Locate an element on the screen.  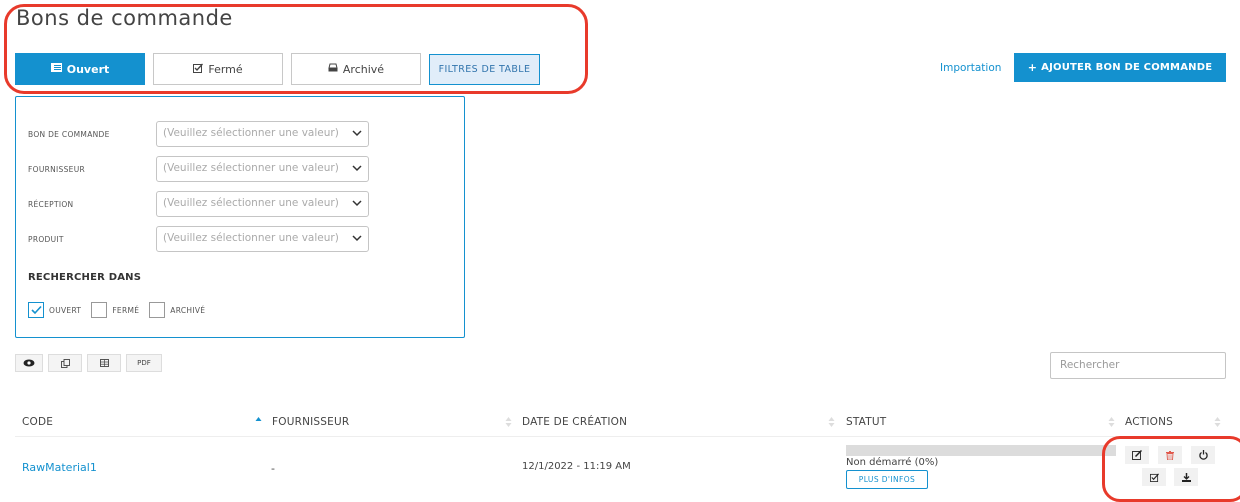
export-toolbar: PDF is located at coordinates (91, 363).